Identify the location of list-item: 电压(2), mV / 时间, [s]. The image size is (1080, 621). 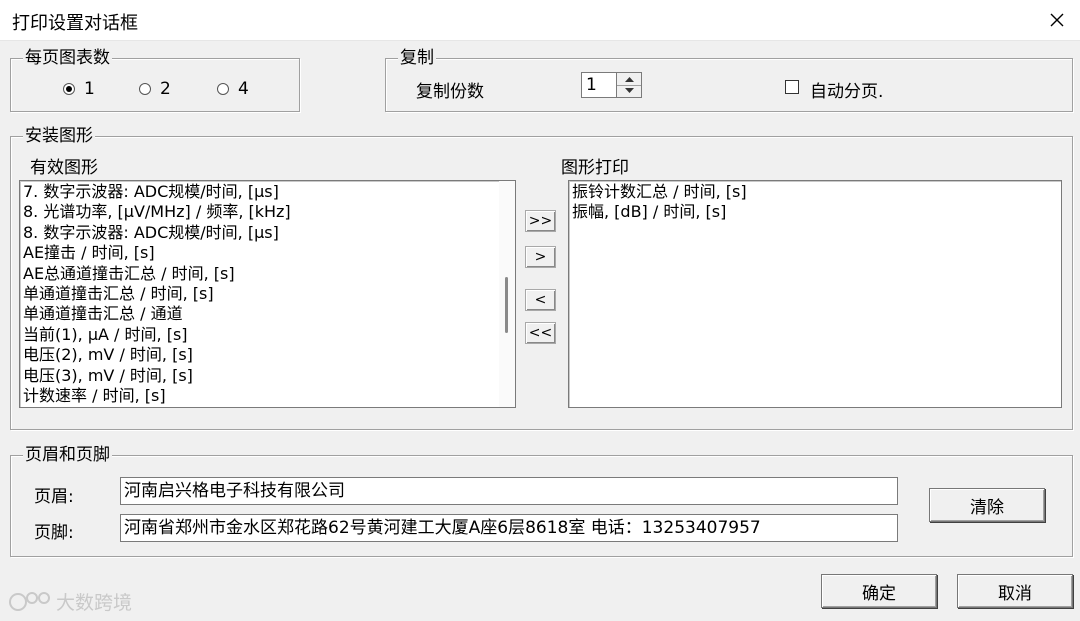
(267, 355).